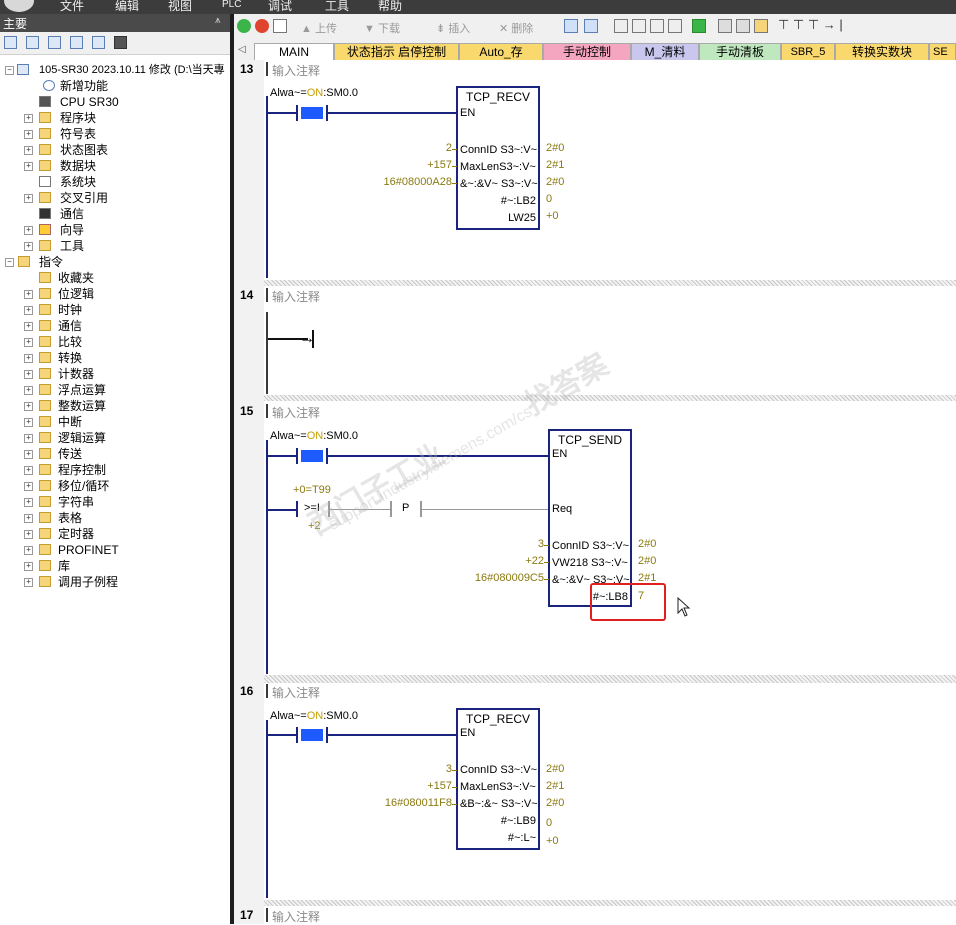  Describe the element at coordinates (72, 7) in the screenshot. I see `menu-file: 文件` at that location.